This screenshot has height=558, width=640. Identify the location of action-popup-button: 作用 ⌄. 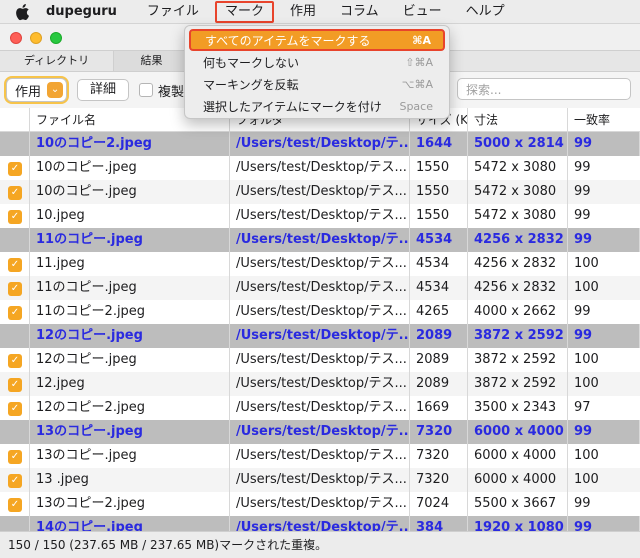
(37, 90).